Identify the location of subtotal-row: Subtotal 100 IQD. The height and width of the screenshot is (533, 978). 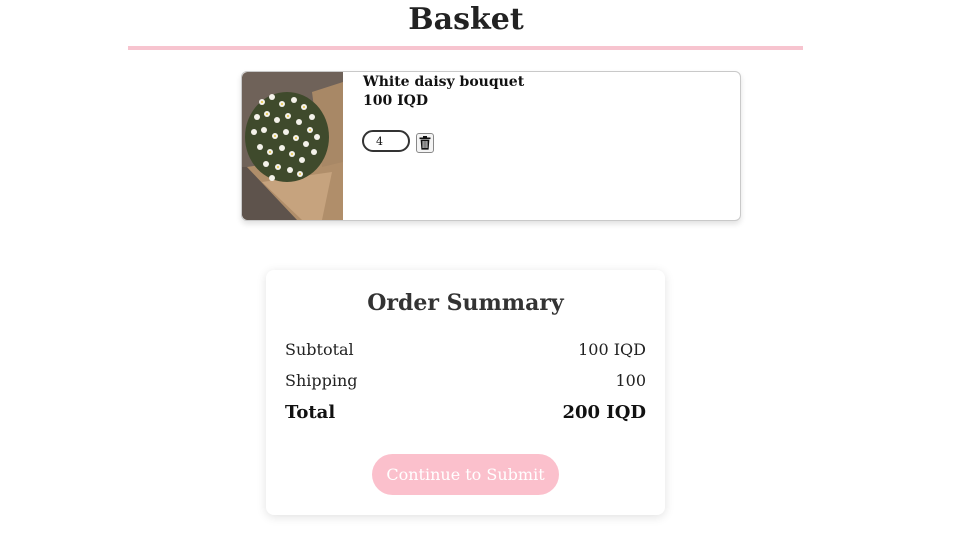
(465, 349).